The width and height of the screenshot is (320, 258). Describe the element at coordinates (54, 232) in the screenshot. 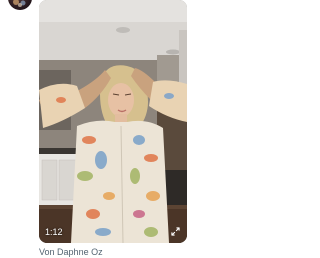

I see `video-timestamp: 1:12` at that location.